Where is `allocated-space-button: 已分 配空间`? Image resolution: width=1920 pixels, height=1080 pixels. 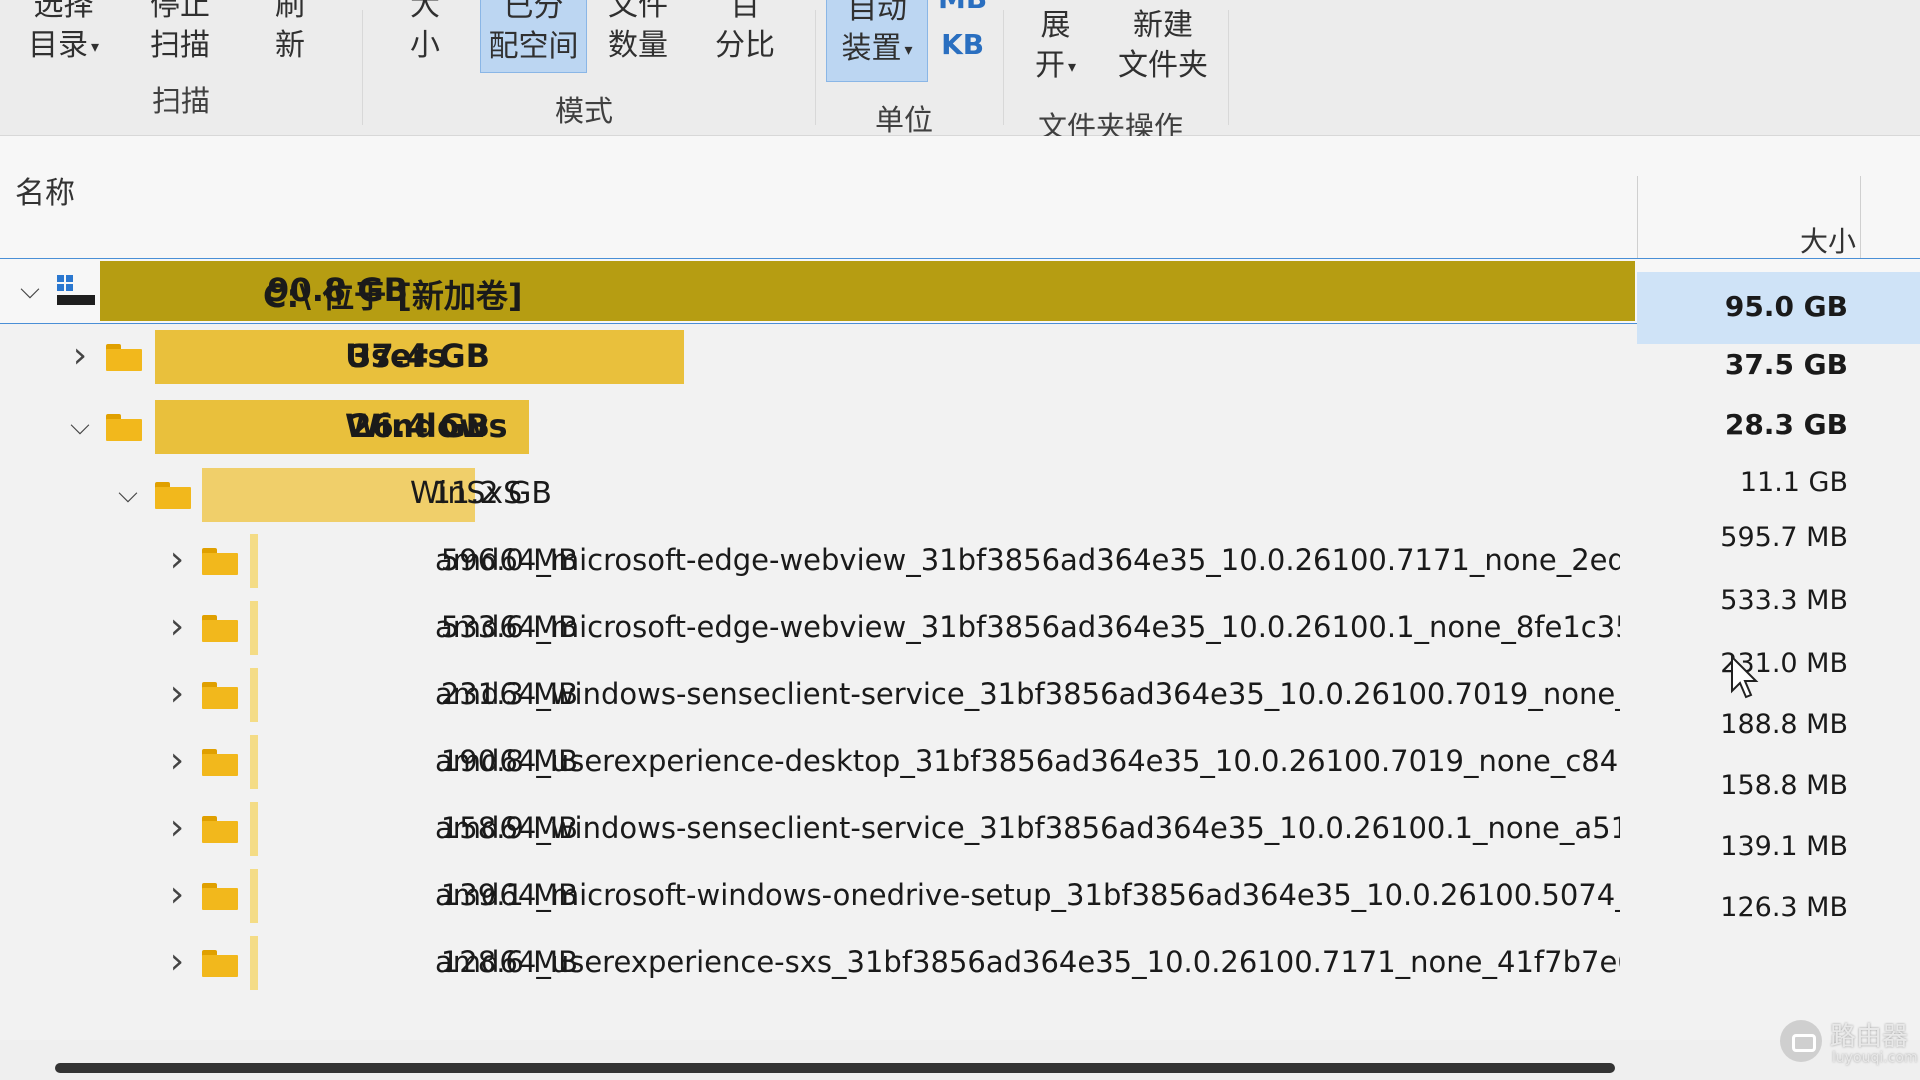
allocated-space-button: 已分 配空间 is located at coordinates (533, 36).